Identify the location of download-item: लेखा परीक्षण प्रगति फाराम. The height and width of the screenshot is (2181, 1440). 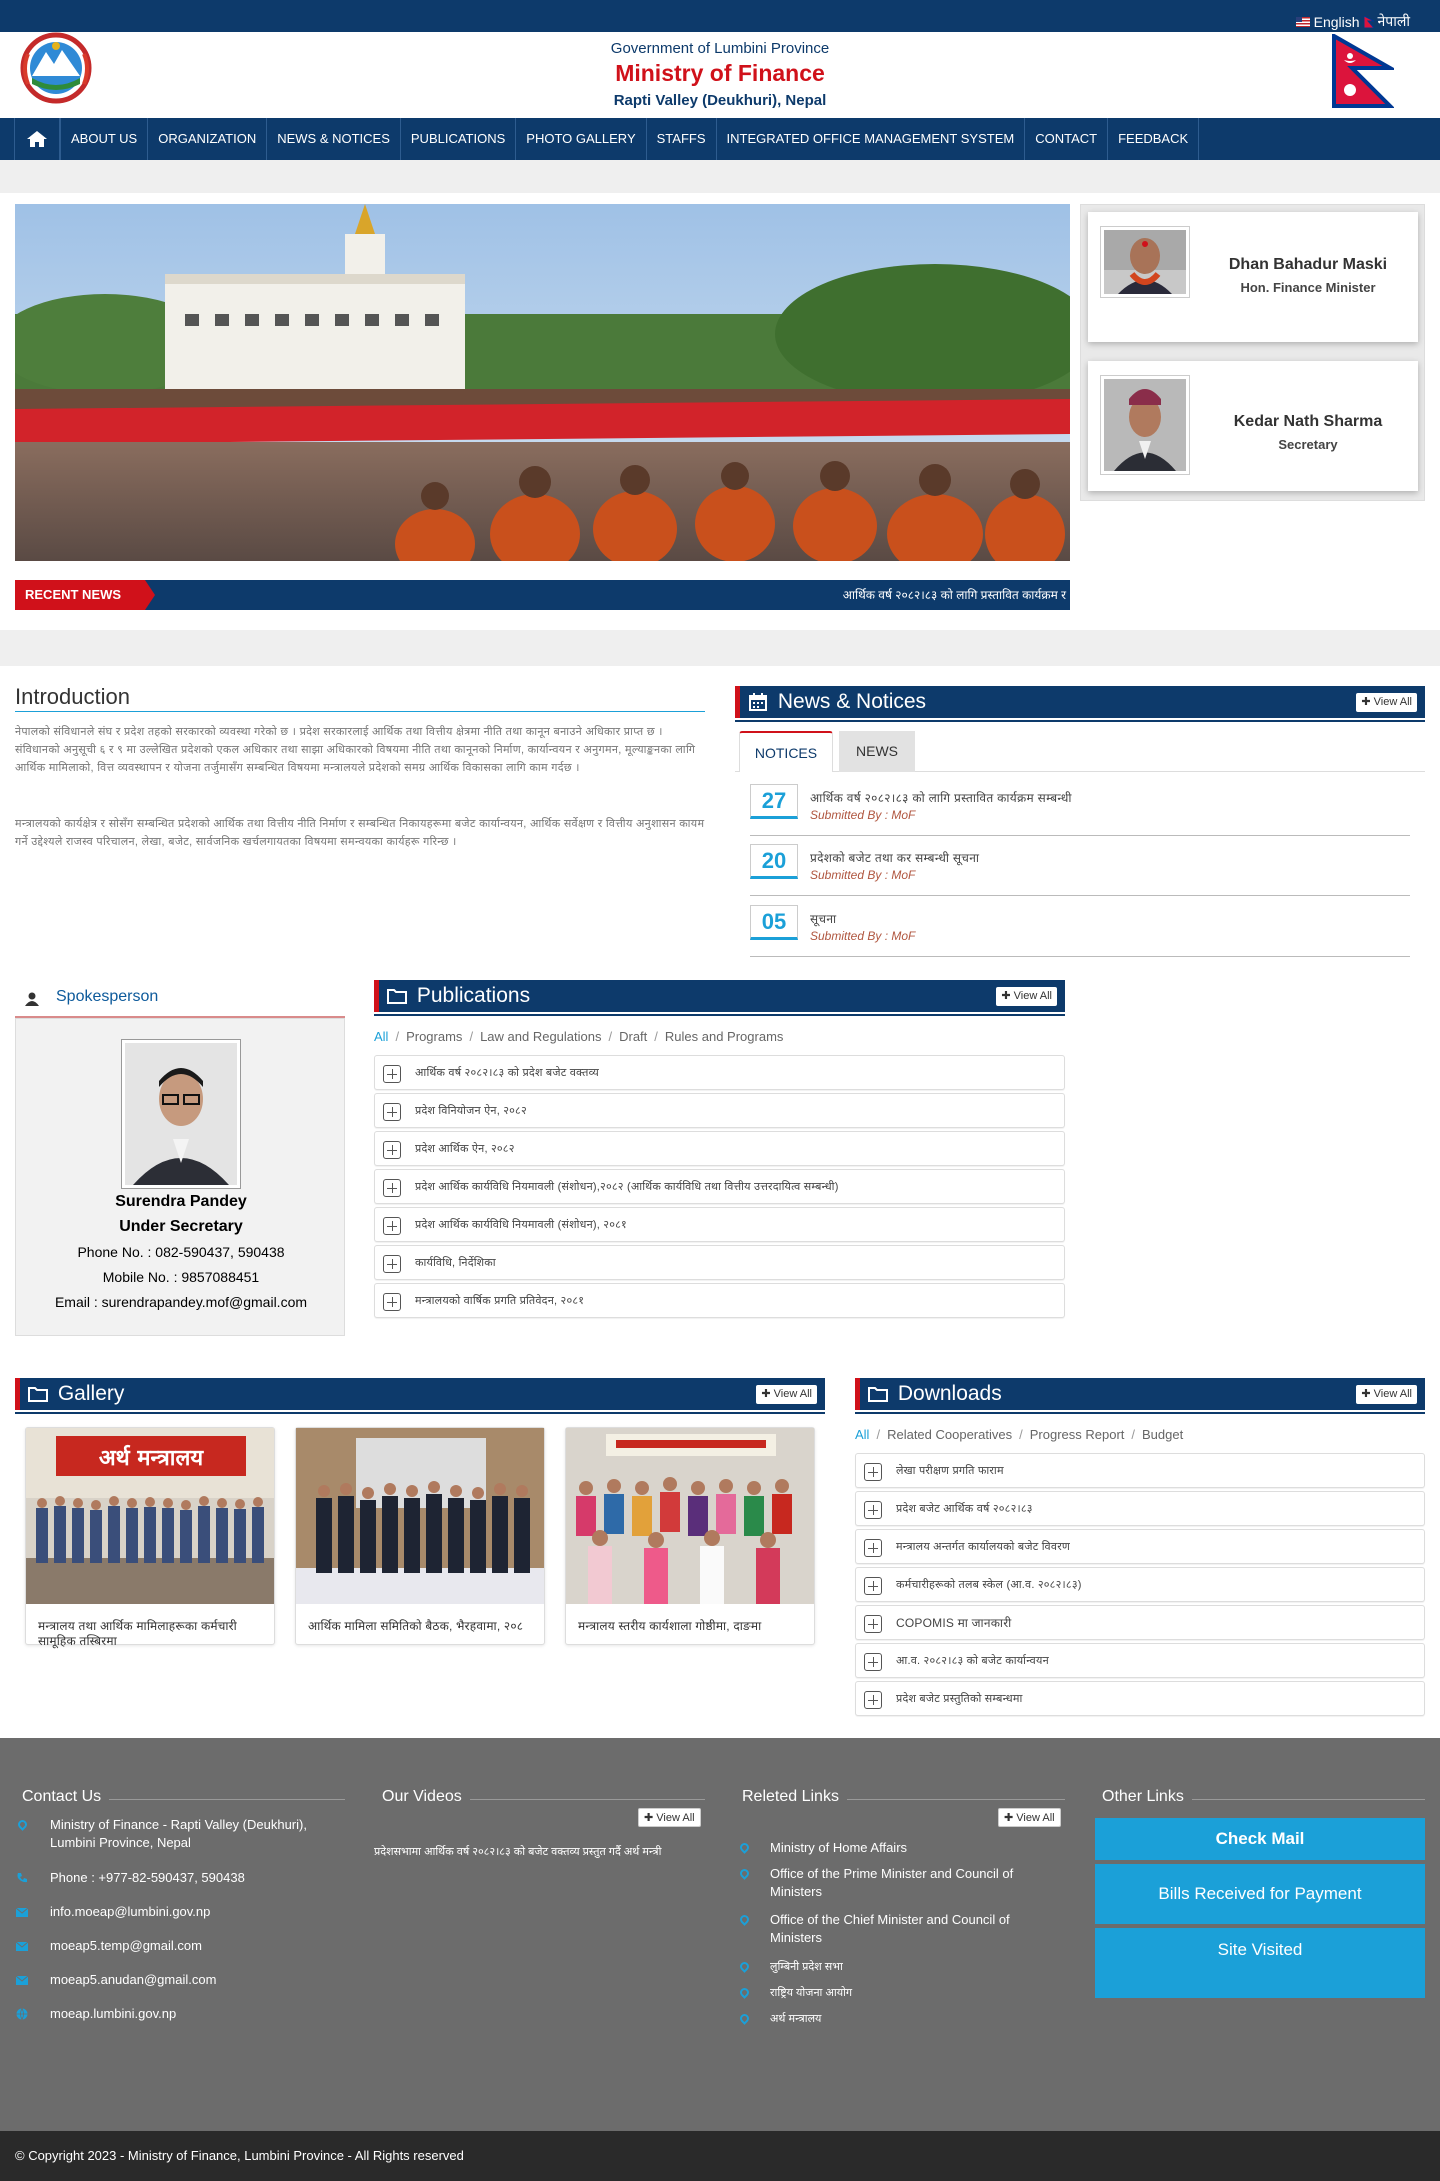
(1140, 1470).